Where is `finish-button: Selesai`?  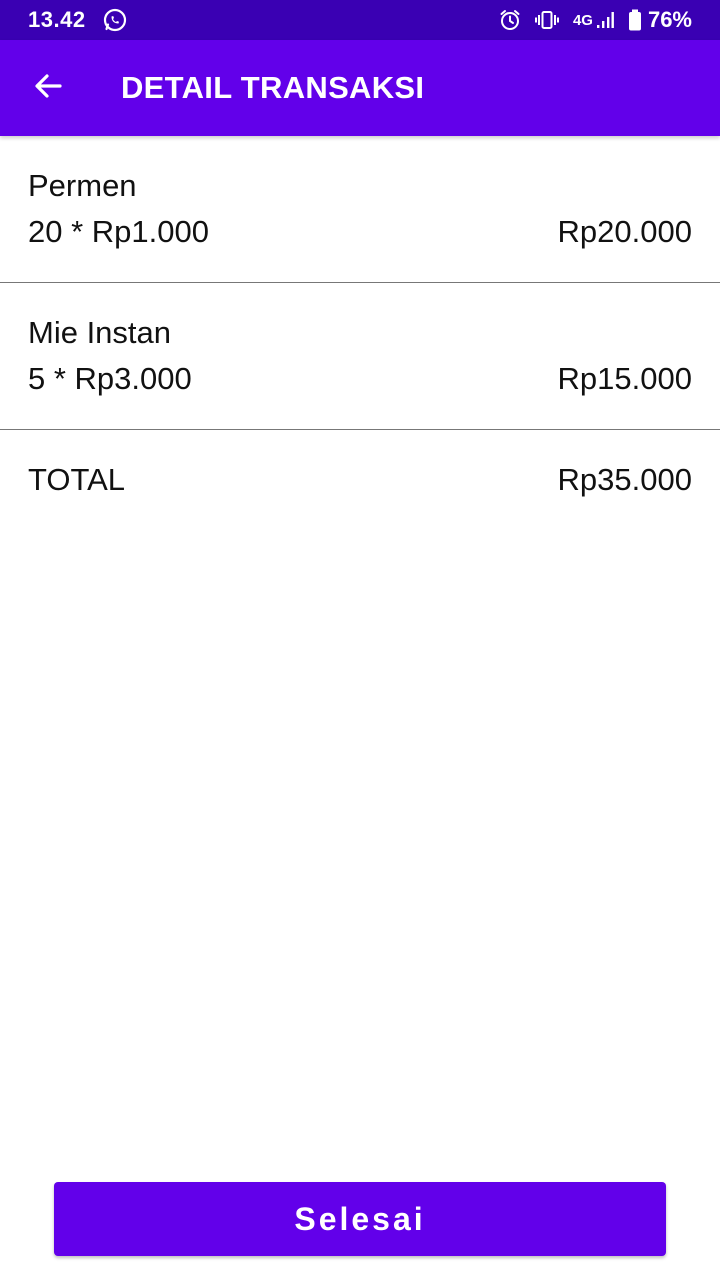
finish-button: Selesai is located at coordinates (360, 1219).